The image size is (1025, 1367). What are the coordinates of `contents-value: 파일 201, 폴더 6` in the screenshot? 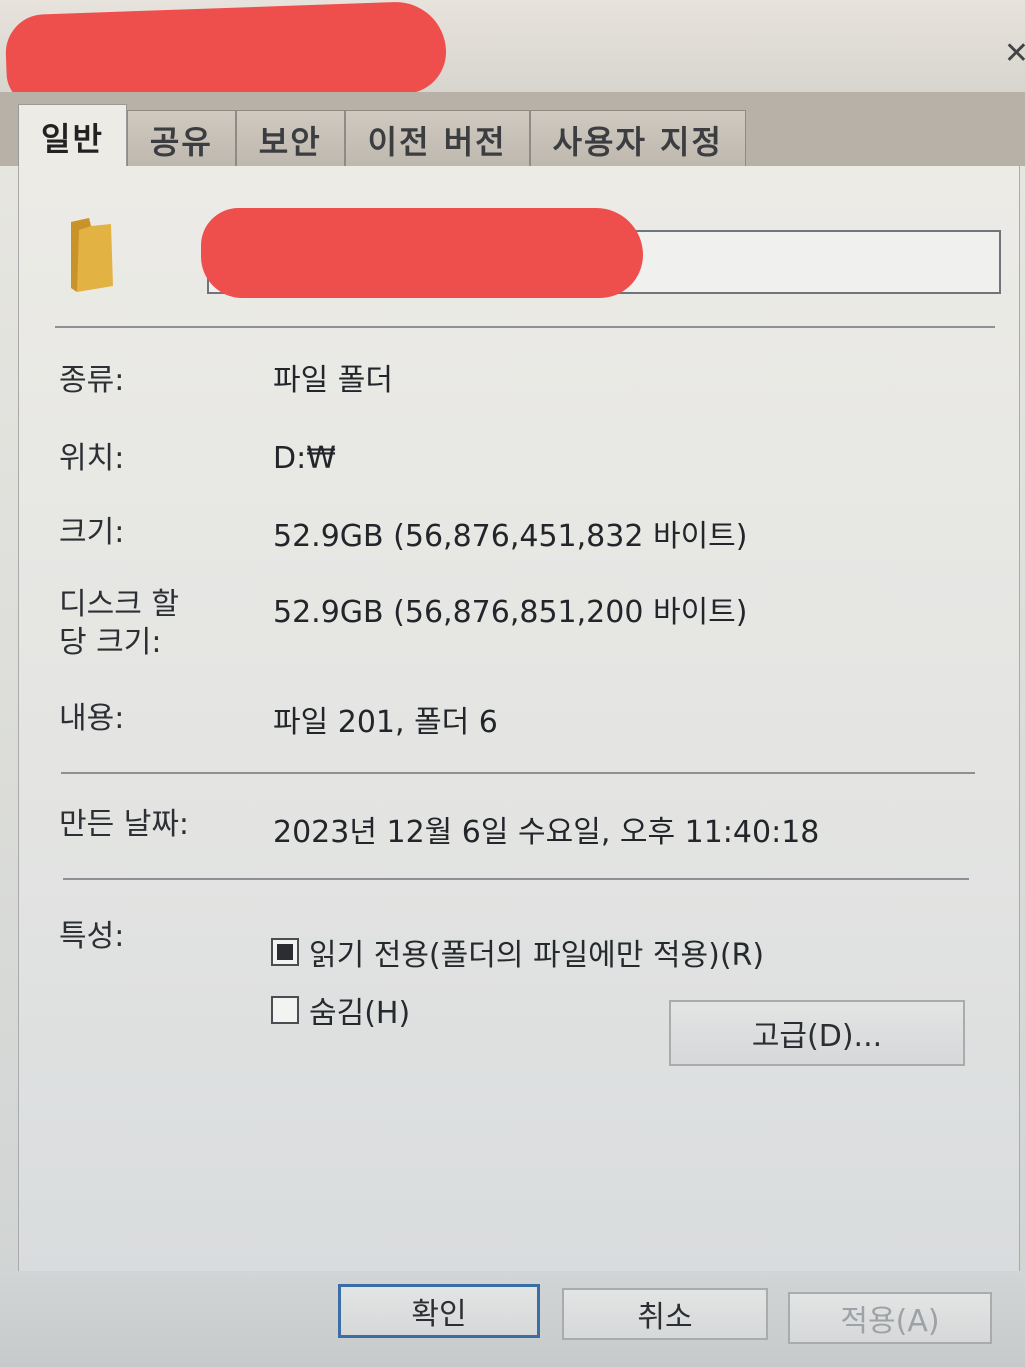 It's located at (385, 722).